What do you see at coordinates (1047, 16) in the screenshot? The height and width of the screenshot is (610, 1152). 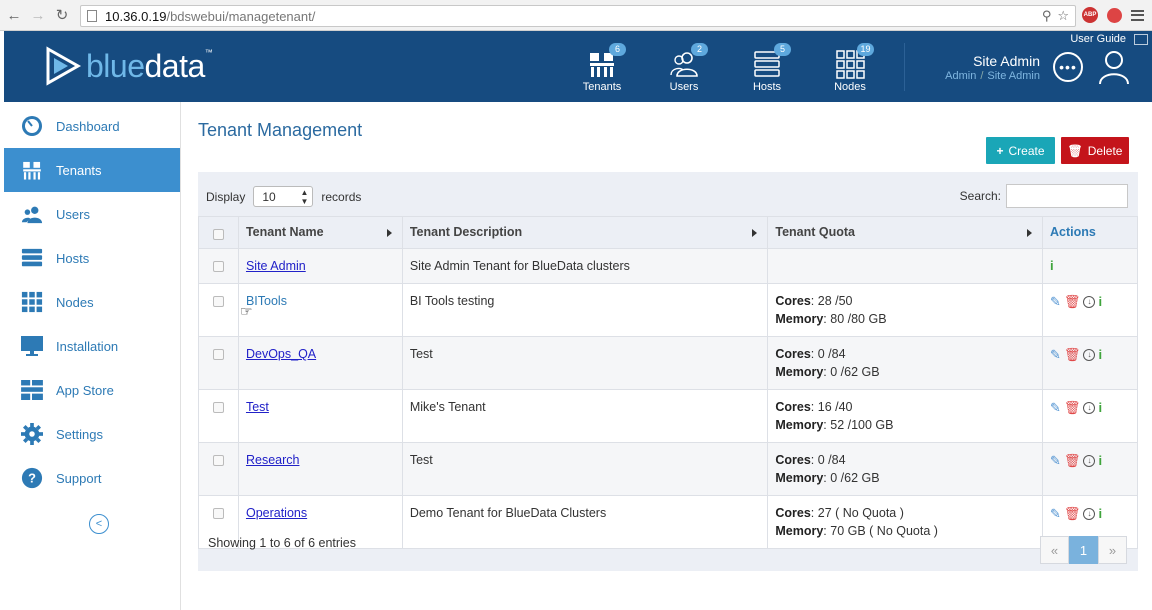 I see `zoom-icon: ⚲` at bounding box center [1047, 16].